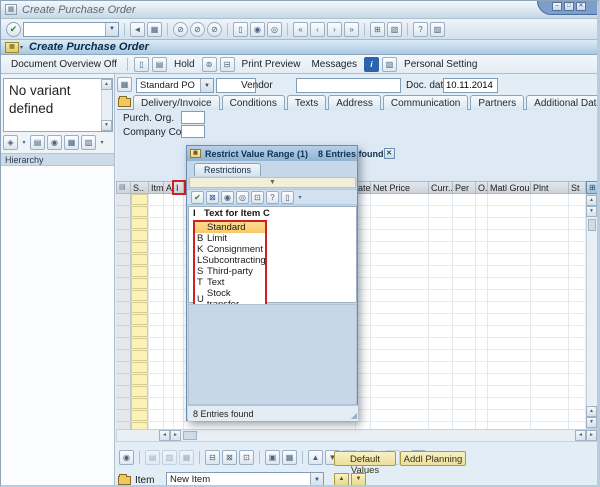  What do you see at coordinates (390, 64) in the screenshot?
I see `personal-setting-icon: ▧` at bounding box center [390, 64].